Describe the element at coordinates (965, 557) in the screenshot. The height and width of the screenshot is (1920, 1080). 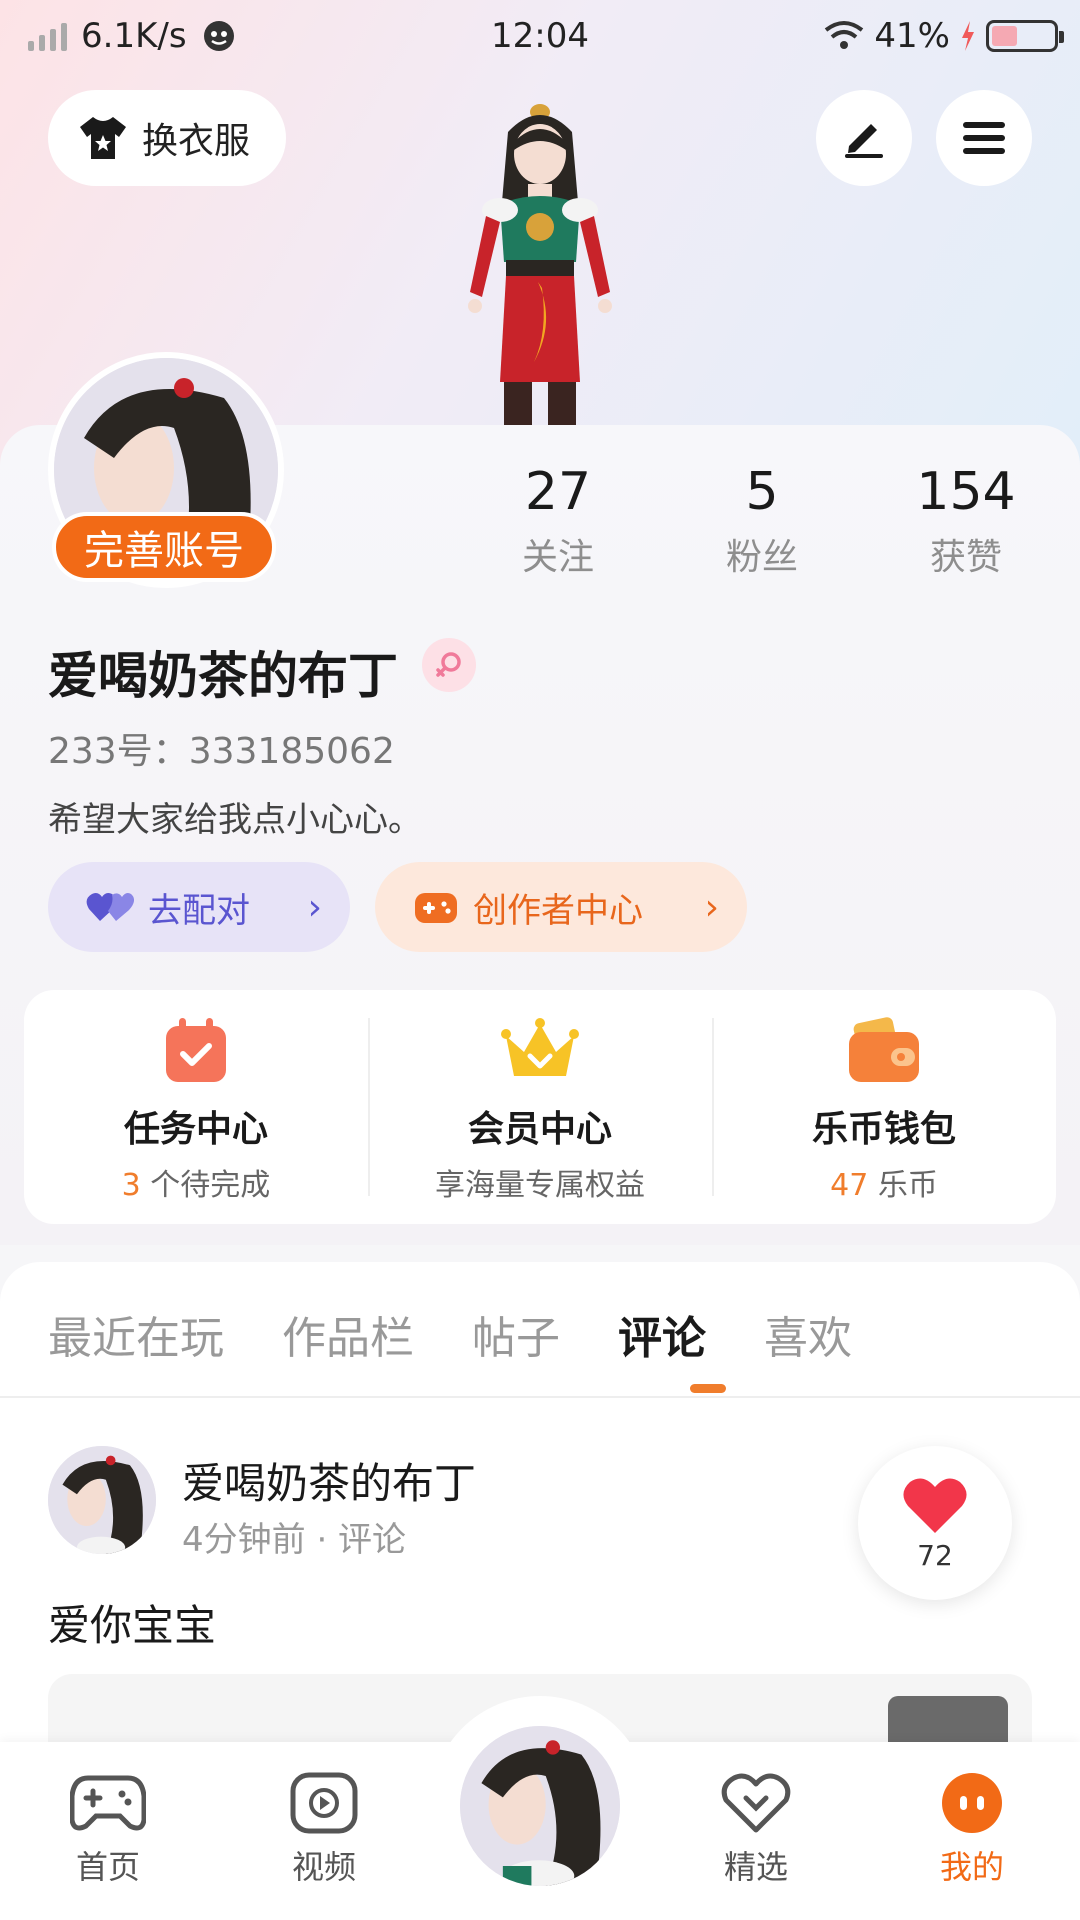
I see `likes-received-label: 获赞` at that location.